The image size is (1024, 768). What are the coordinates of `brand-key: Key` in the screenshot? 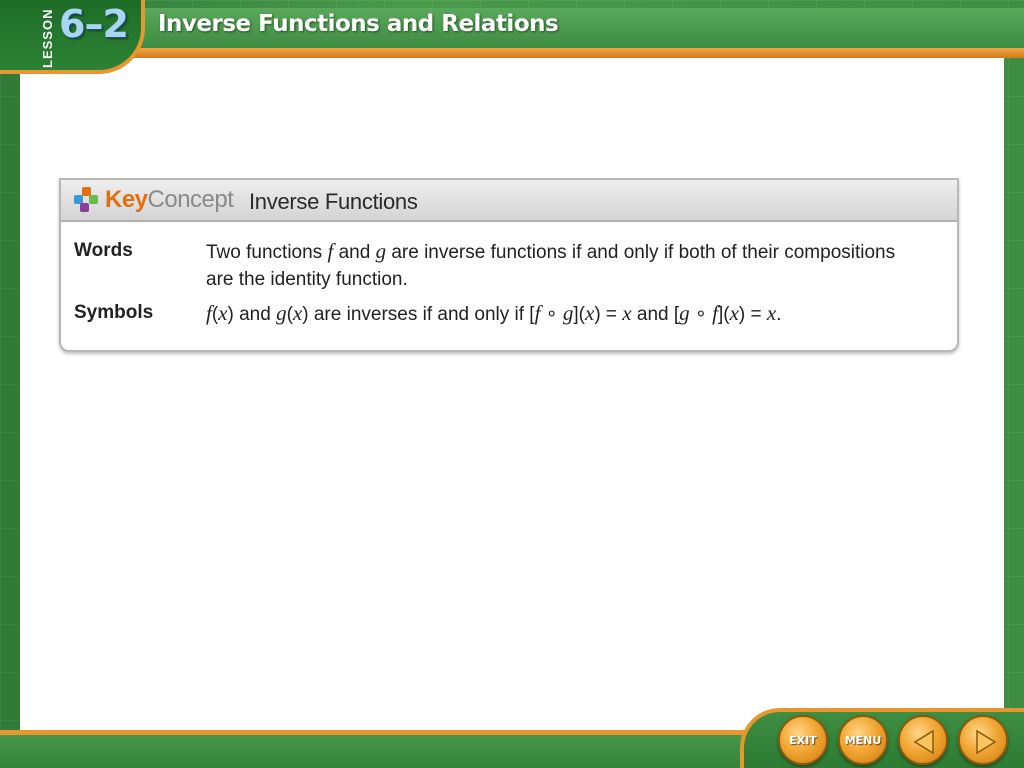 It's located at (126, 199).